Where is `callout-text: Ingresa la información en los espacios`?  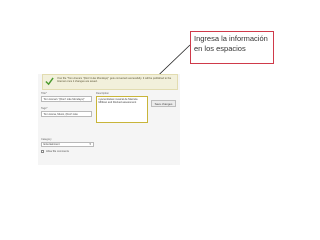
callout-text: Ingresa la información en los espacios is located at coordinates (231, 43).